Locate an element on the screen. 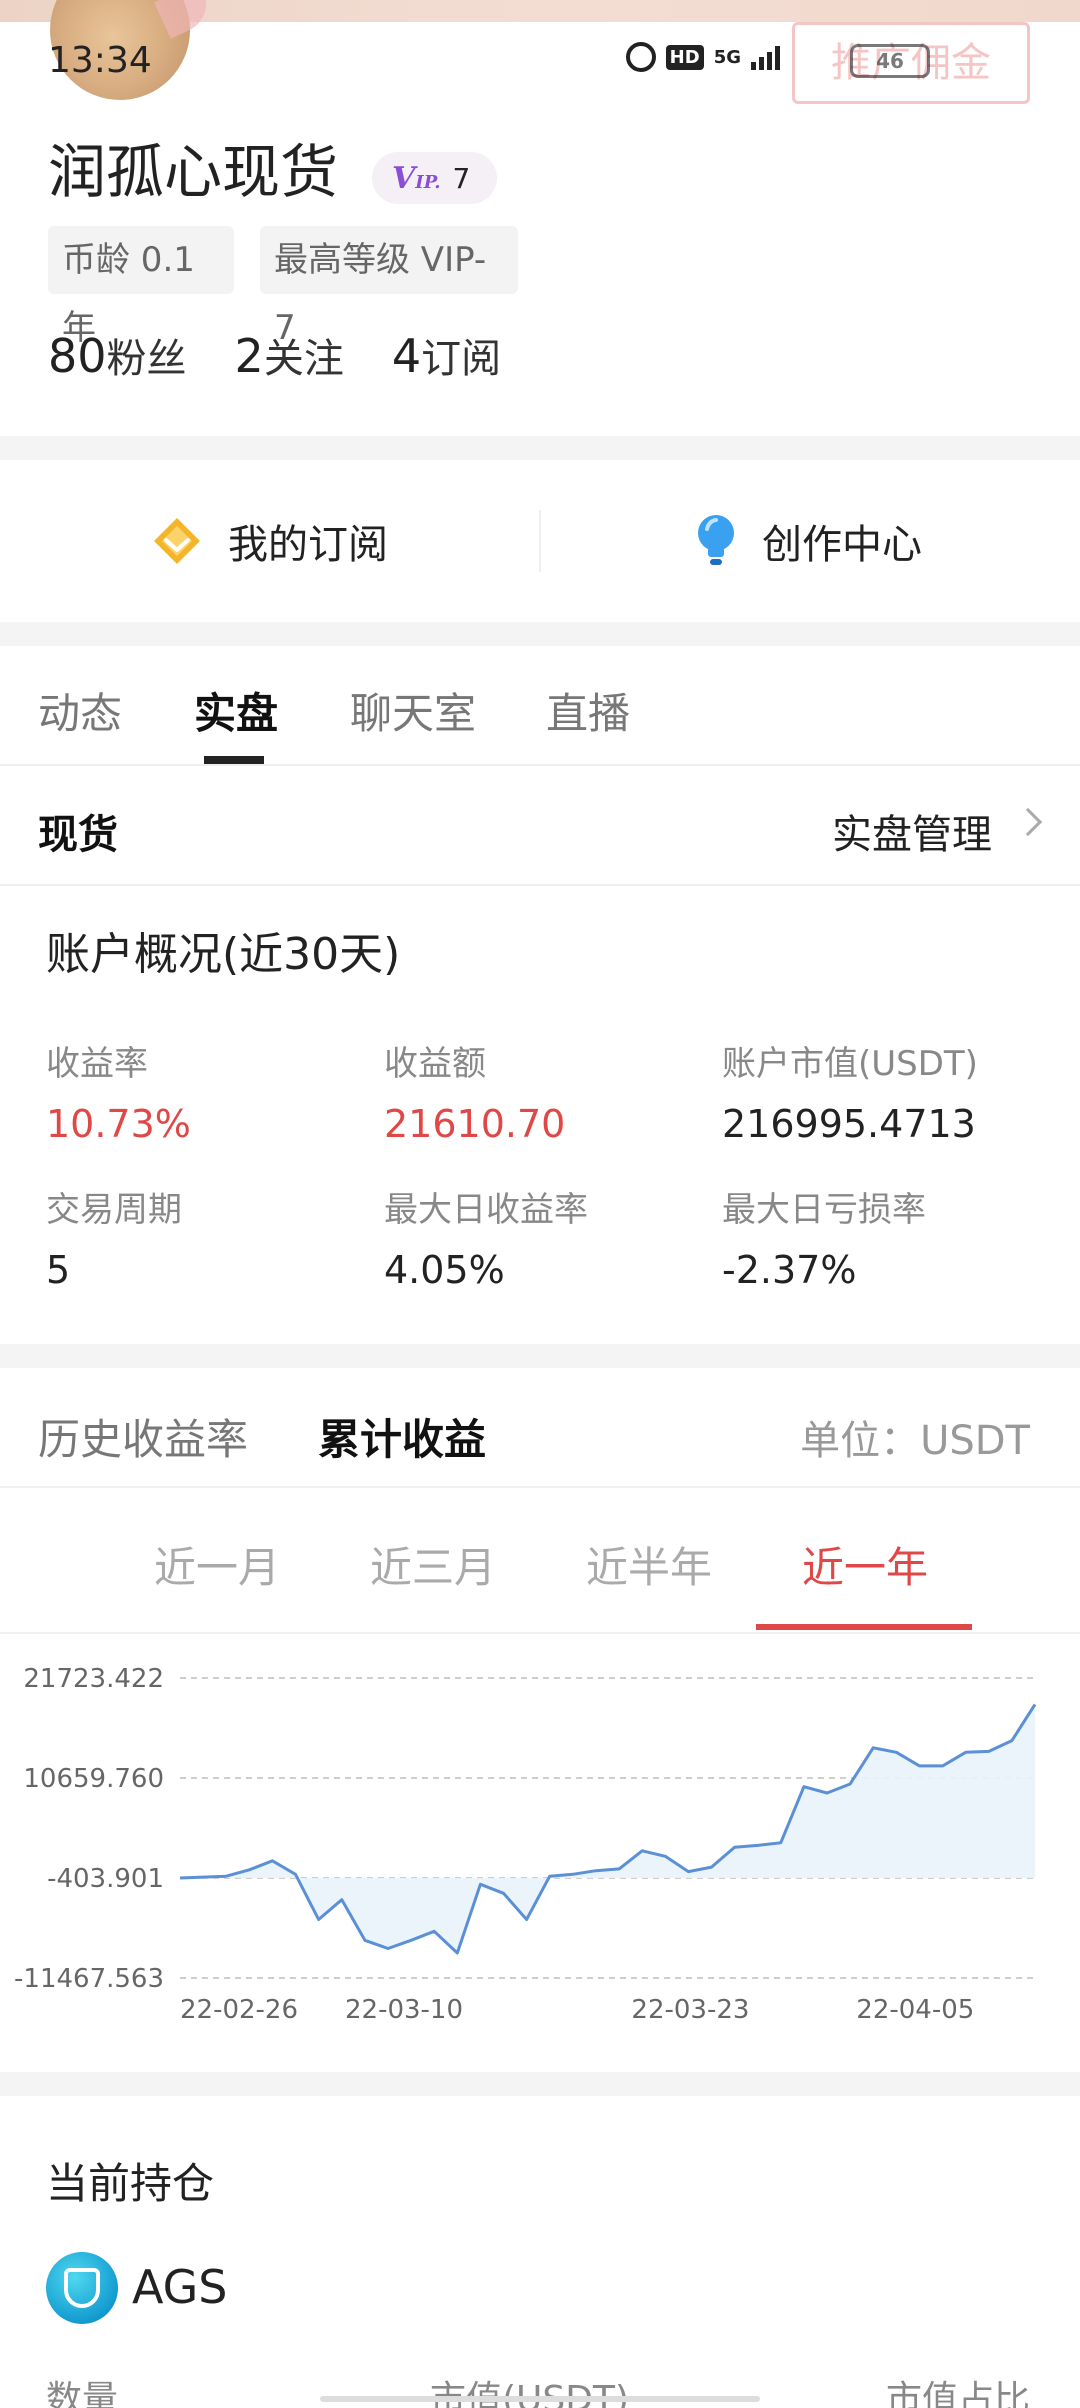  following-stat: 2 关注 is located at coordinates (289, 355).